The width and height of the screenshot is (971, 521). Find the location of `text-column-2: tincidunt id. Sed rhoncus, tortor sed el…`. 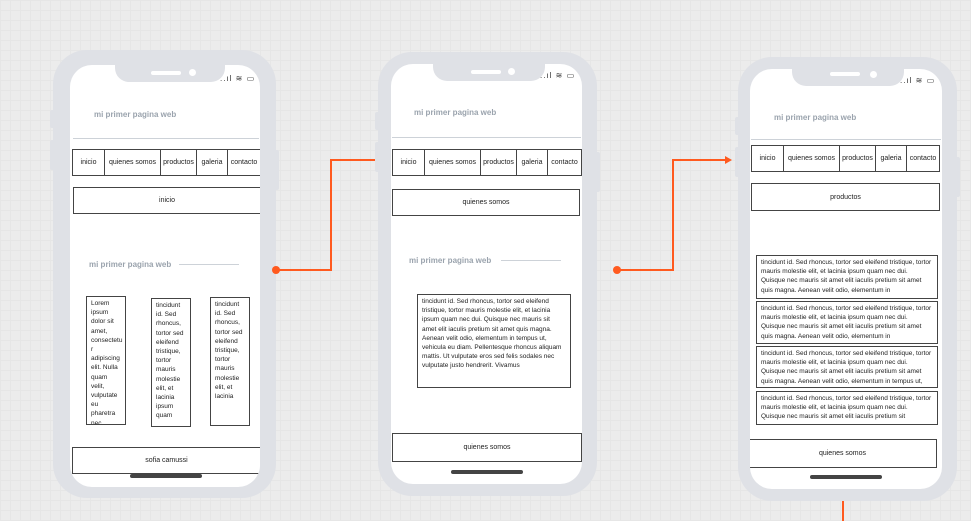

text-column-2: tincidunt id. Sed rhoncus, tortor sed el… is located at coordinates (171, 362).